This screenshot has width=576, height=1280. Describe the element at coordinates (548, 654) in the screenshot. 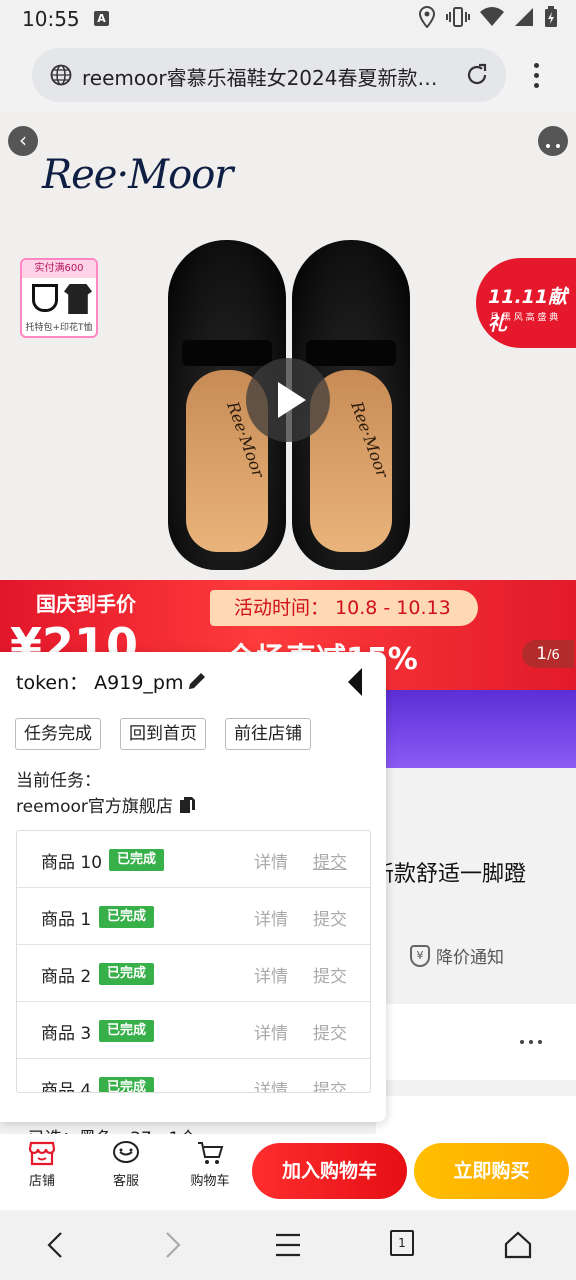

I see `image-counter: 1/6` at that location.